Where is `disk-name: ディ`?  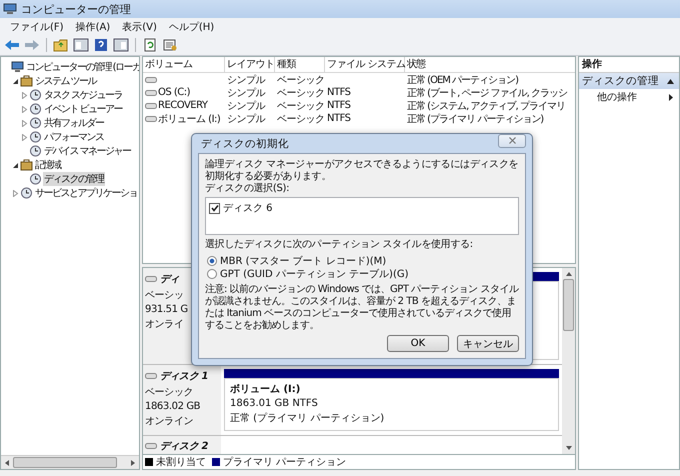 disk-name: ディ is located at coordinates (170, 279).